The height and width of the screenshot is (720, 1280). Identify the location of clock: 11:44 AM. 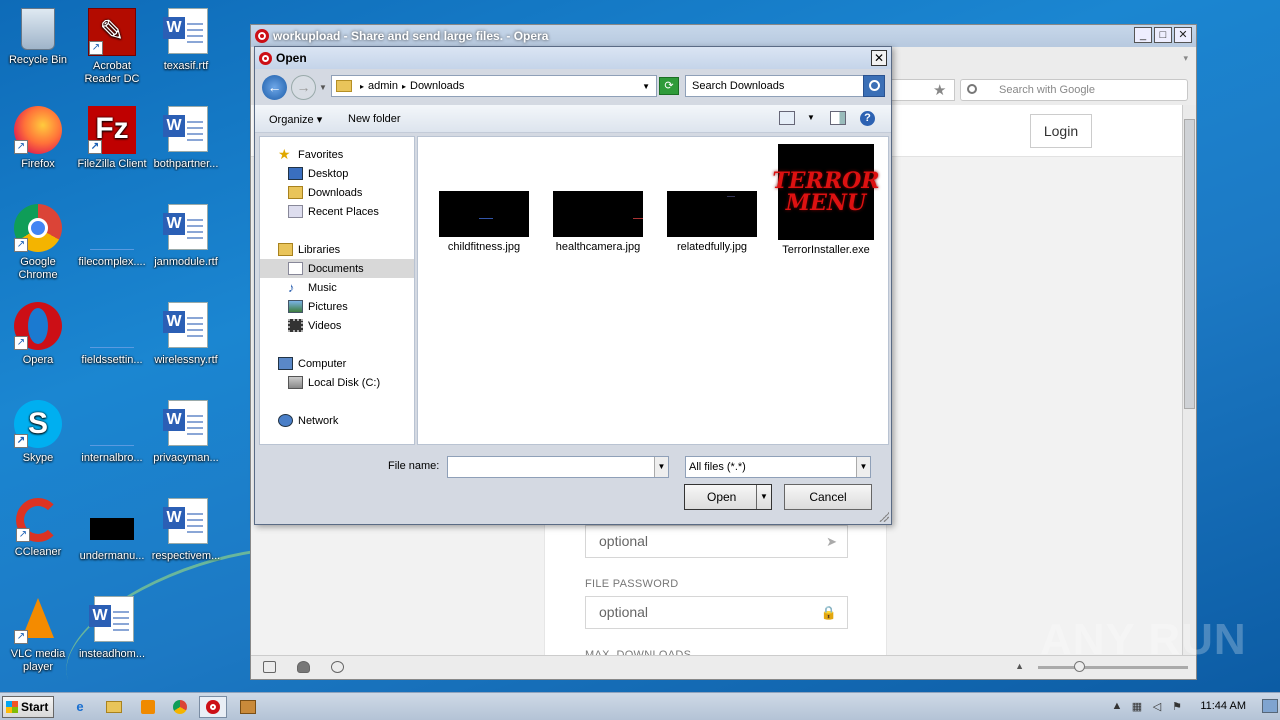
(1223, 706).